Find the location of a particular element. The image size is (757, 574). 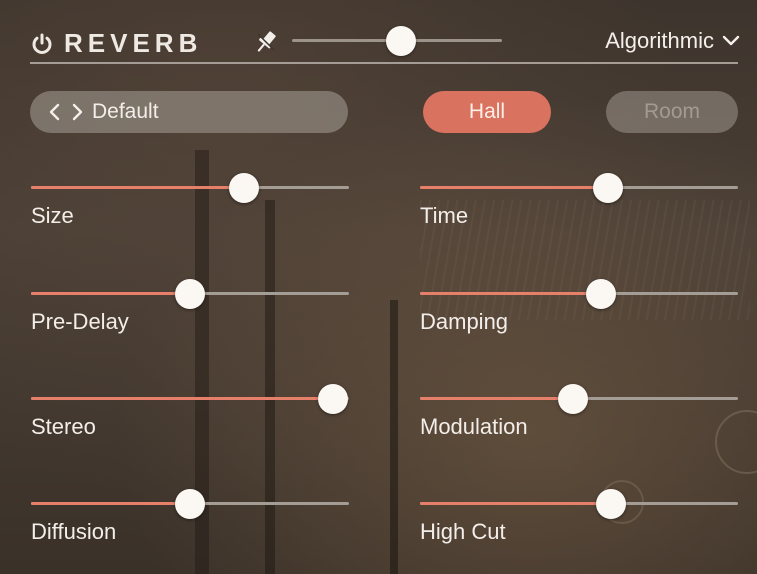

power-icon is located at coordinates (42, 44).